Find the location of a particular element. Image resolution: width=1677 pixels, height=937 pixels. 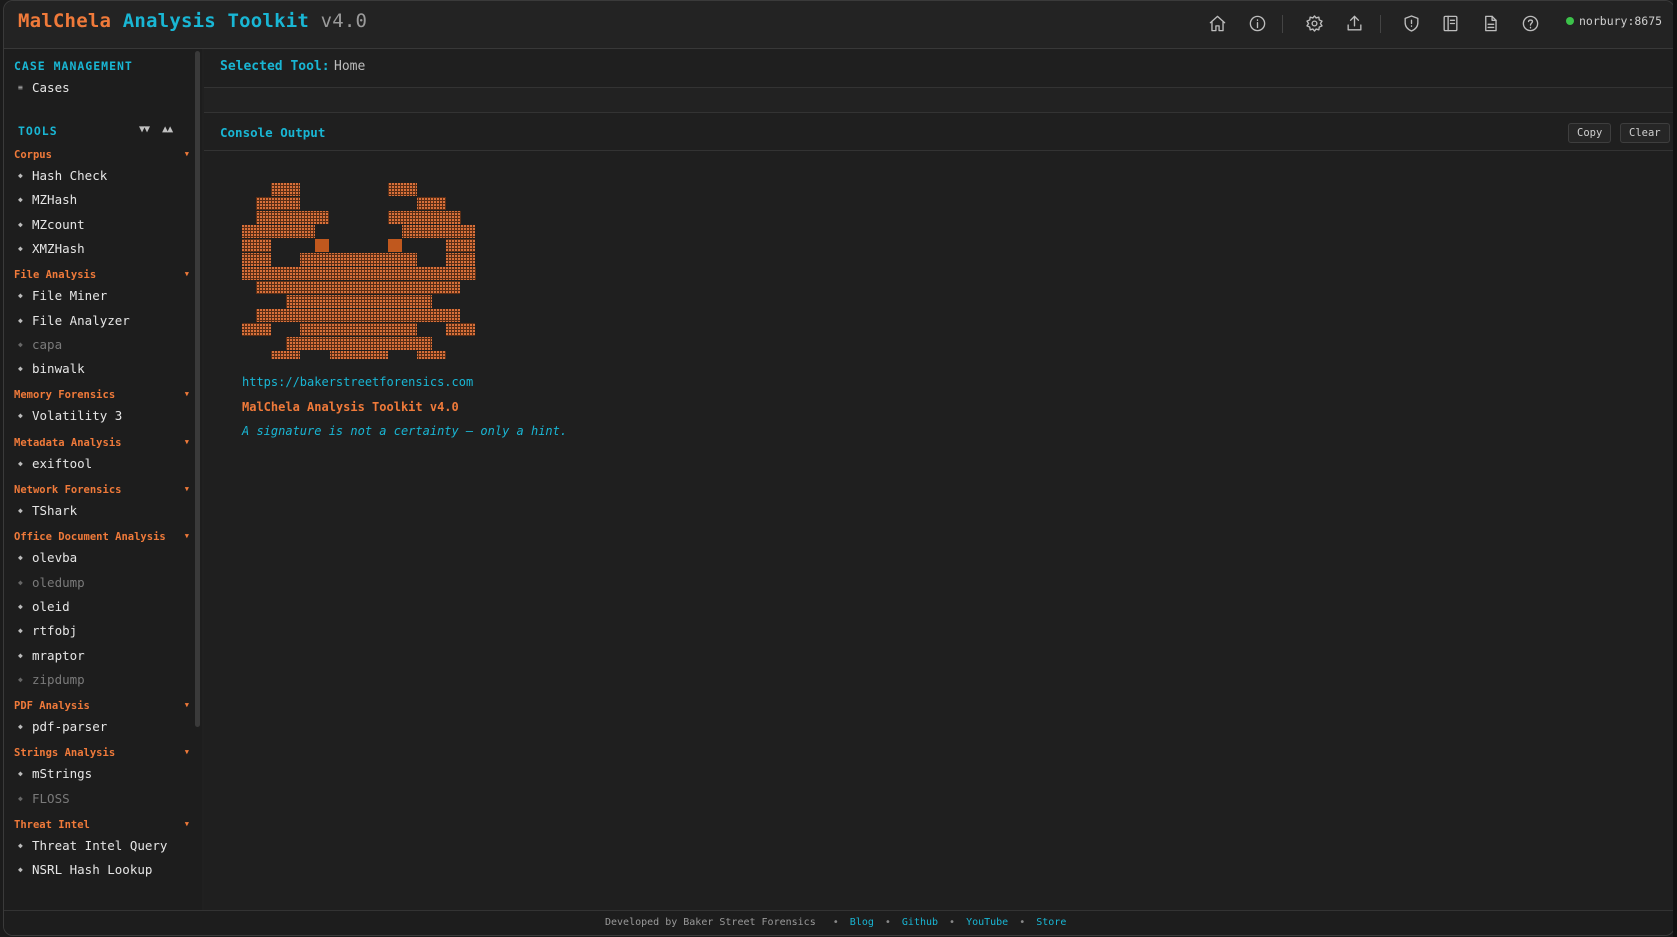

settings-icon is located at coordinates (1314, 23).